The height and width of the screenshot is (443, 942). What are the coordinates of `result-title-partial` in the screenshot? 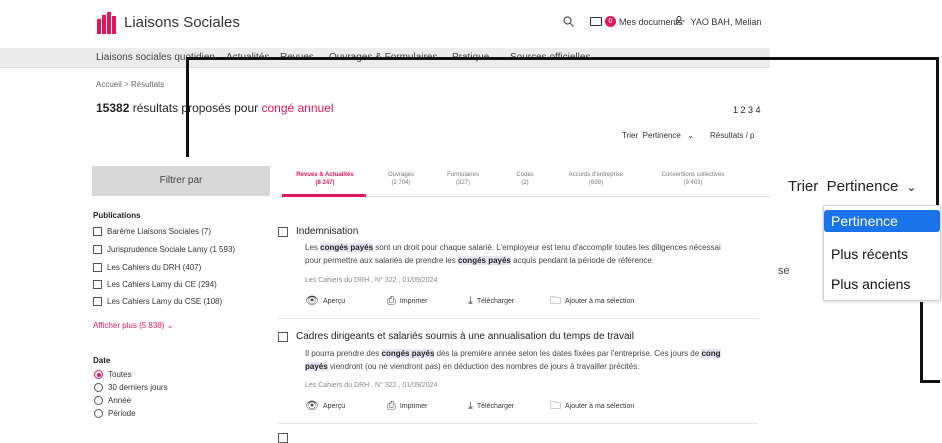 It's located at (287, 438).